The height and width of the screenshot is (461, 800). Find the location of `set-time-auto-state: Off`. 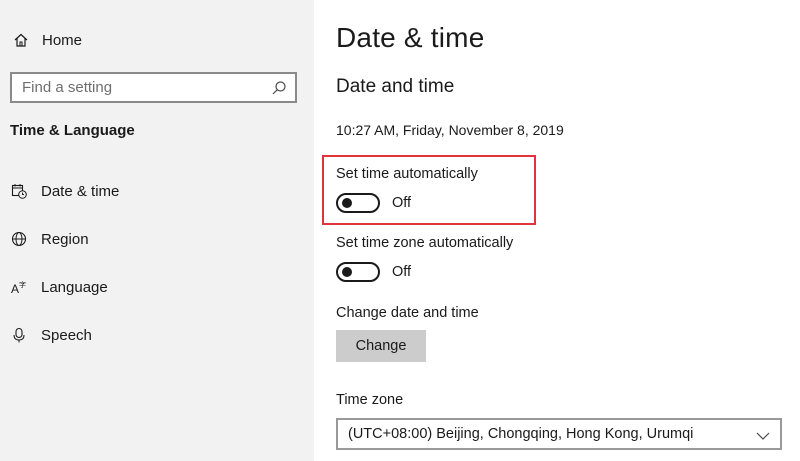

set-time-auto-state: Off is located at coordinates (402, 203).